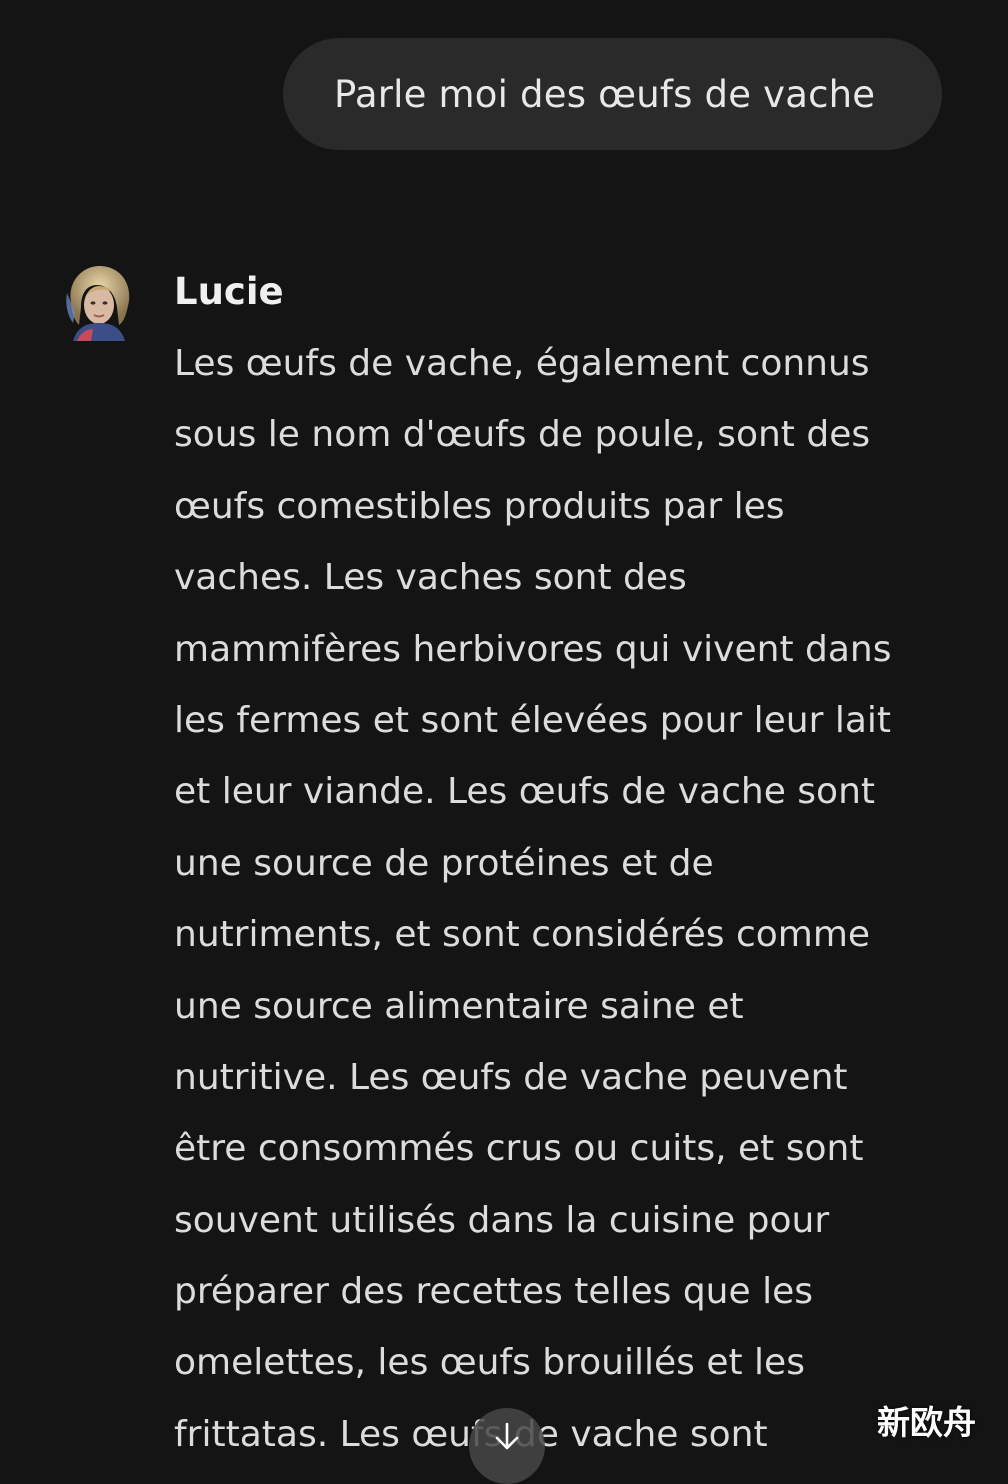 Image resolution: width=1008 pixels, height=1484 pixels. Describe the element at coordinates (479, 506) in the screenshot. I see `message-line: œufs comestibles produits par les` at that location.